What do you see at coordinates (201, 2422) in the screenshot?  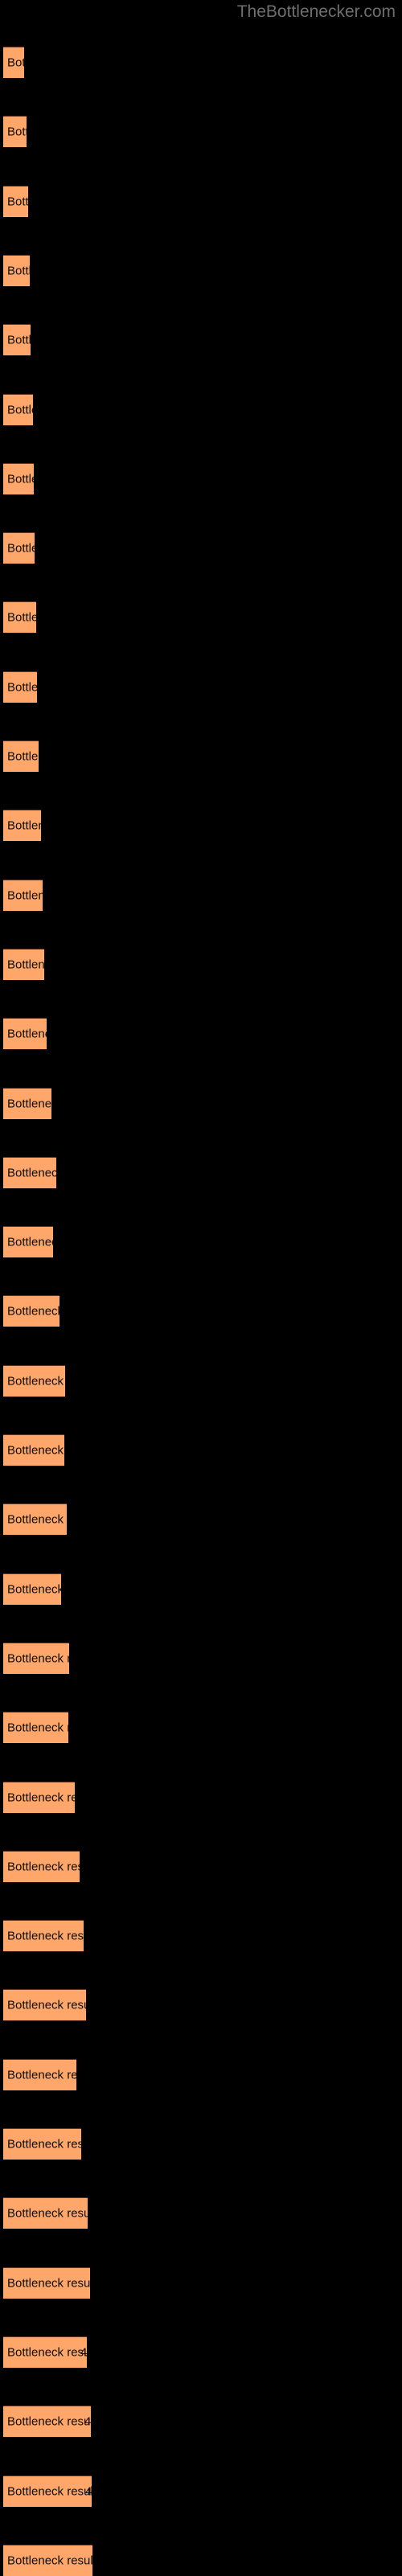 I see `bar-row: Bottleneck result4` at bounding box center [201, 2422].